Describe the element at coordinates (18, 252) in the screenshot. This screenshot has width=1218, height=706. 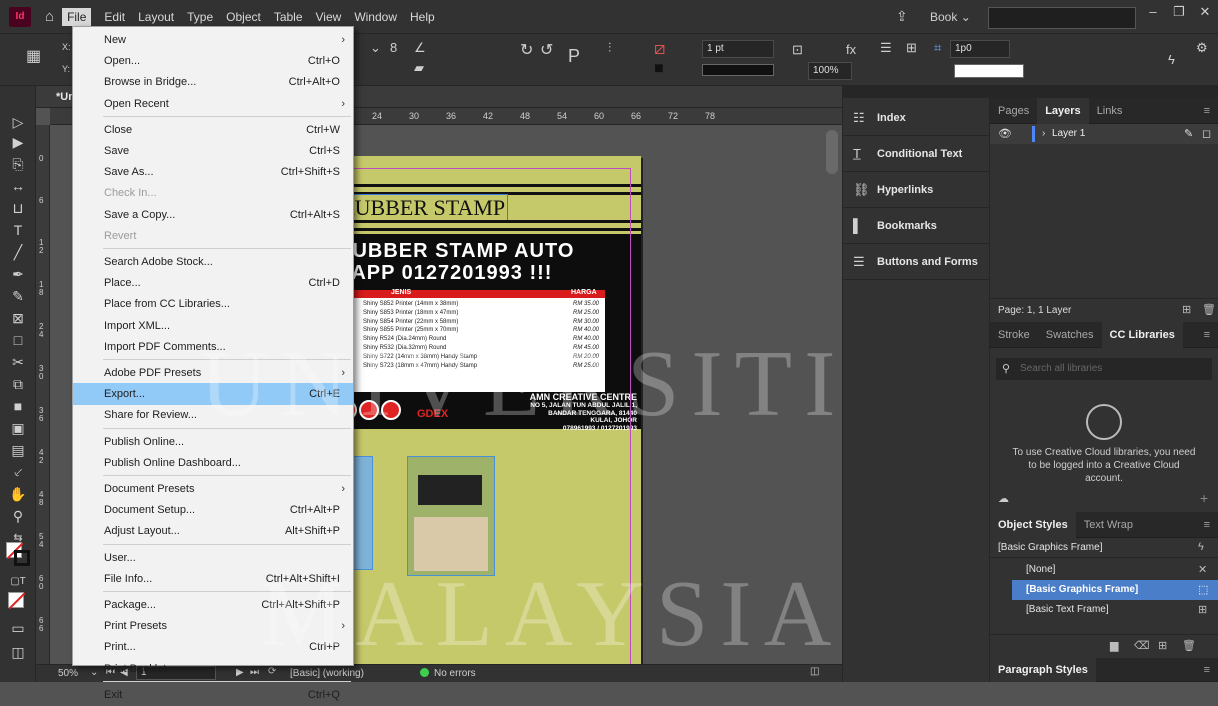
I see `line-tool-icon: ╱` at that location.